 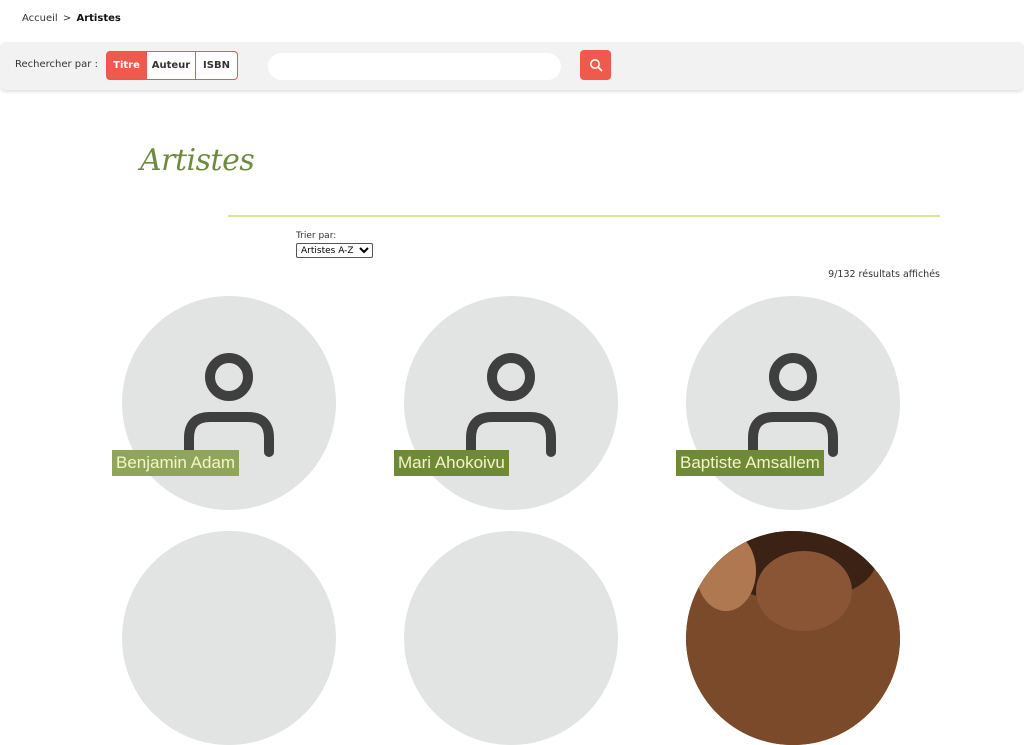 I want to click on breadcrumb-home-link: Accueil, so click(x=40, y=18).